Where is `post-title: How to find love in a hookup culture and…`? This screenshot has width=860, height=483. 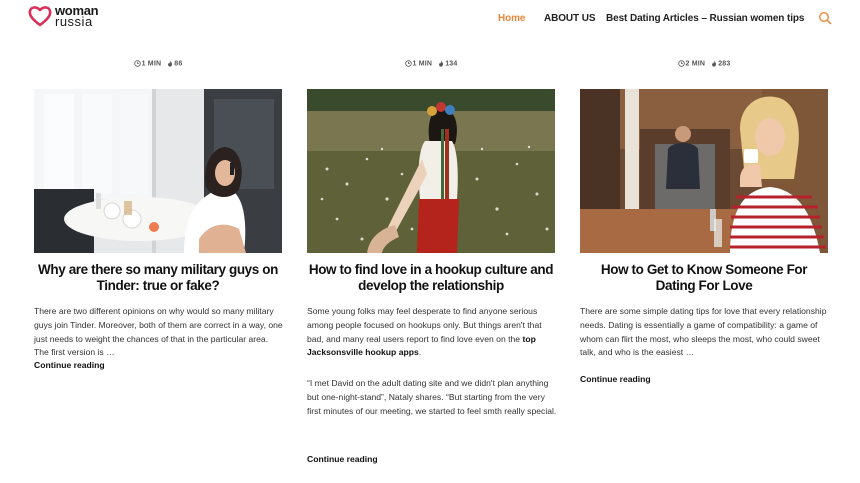 post-title: How to find love in a hookup culture and… is located at coordinates (431, 278).